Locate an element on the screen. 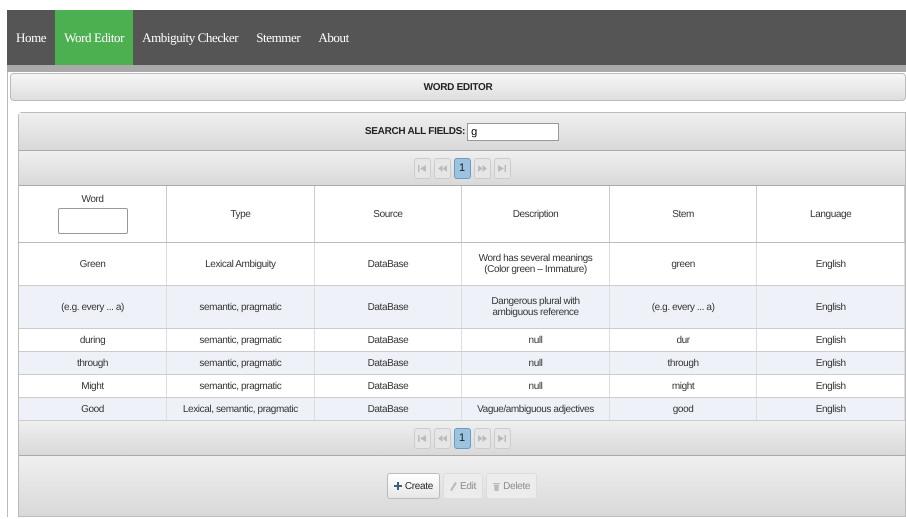  panel-title: WORD EDITOR is located at coordinates (458, 87).